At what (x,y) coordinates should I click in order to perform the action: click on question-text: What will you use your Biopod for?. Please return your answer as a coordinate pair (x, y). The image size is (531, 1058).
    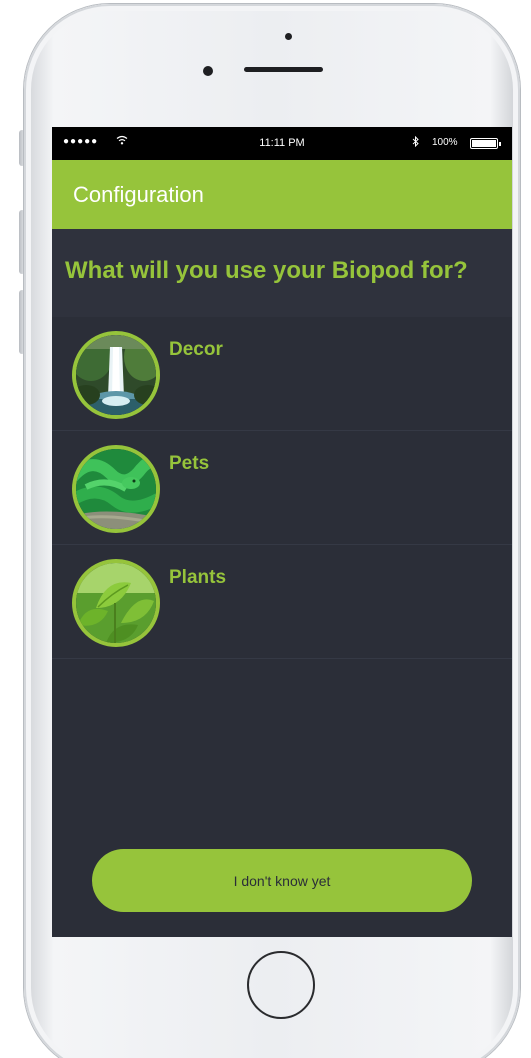
    Looking at the image, I should click on (266, 270).